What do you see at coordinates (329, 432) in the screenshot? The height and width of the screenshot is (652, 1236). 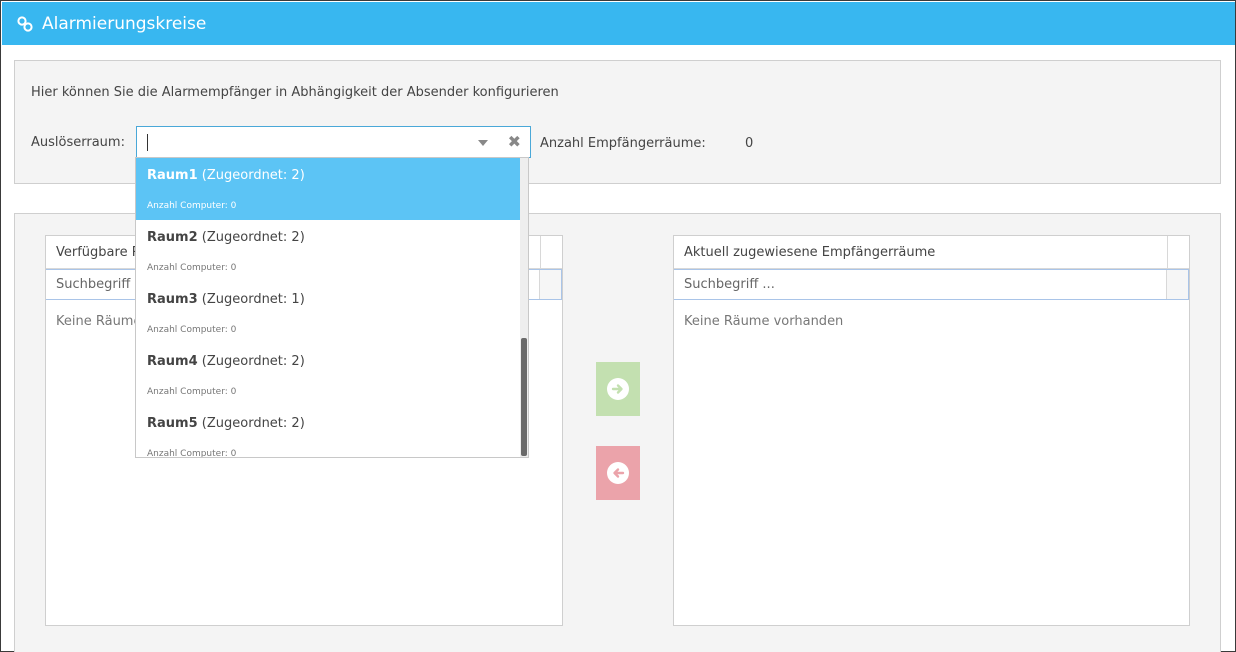 I see `dropdown-option-raum5: Raum5 (Zugeordnet: 2) Anzahl Computer: 0` at bounding box center [329, 432].